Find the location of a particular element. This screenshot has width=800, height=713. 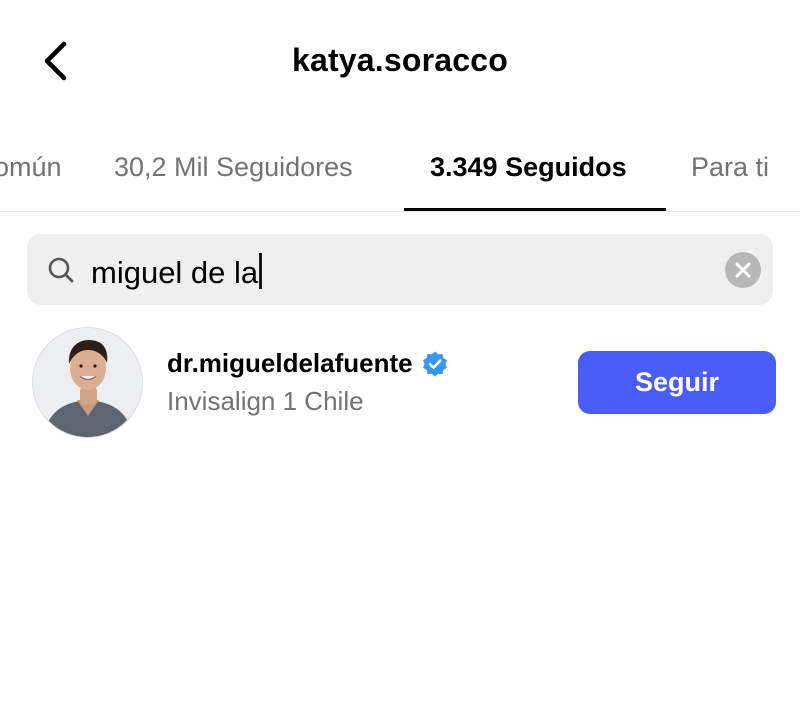

search-input-value: miguel de la is located at coordinates (175, 272).